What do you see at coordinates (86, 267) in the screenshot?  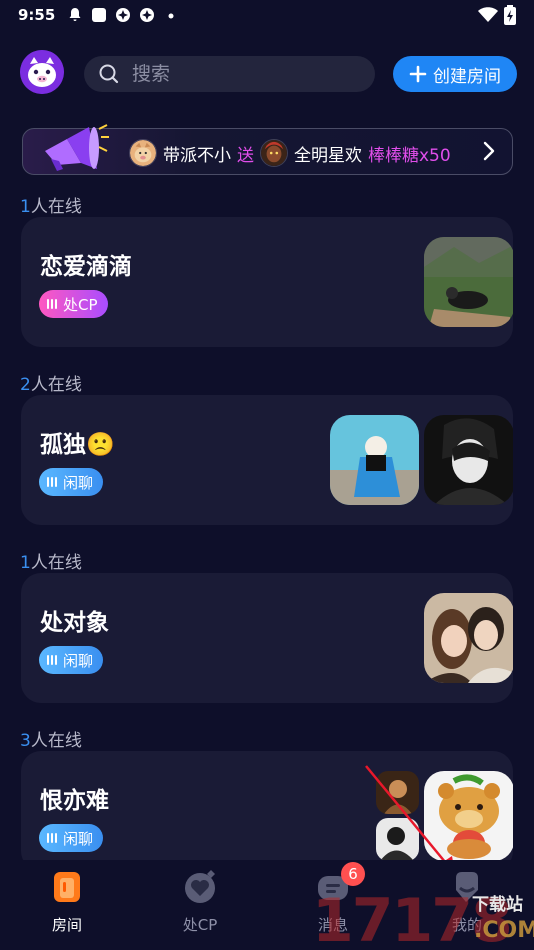 I see `room-title: 恋爱滴滴` at bounding box center [86, 267].